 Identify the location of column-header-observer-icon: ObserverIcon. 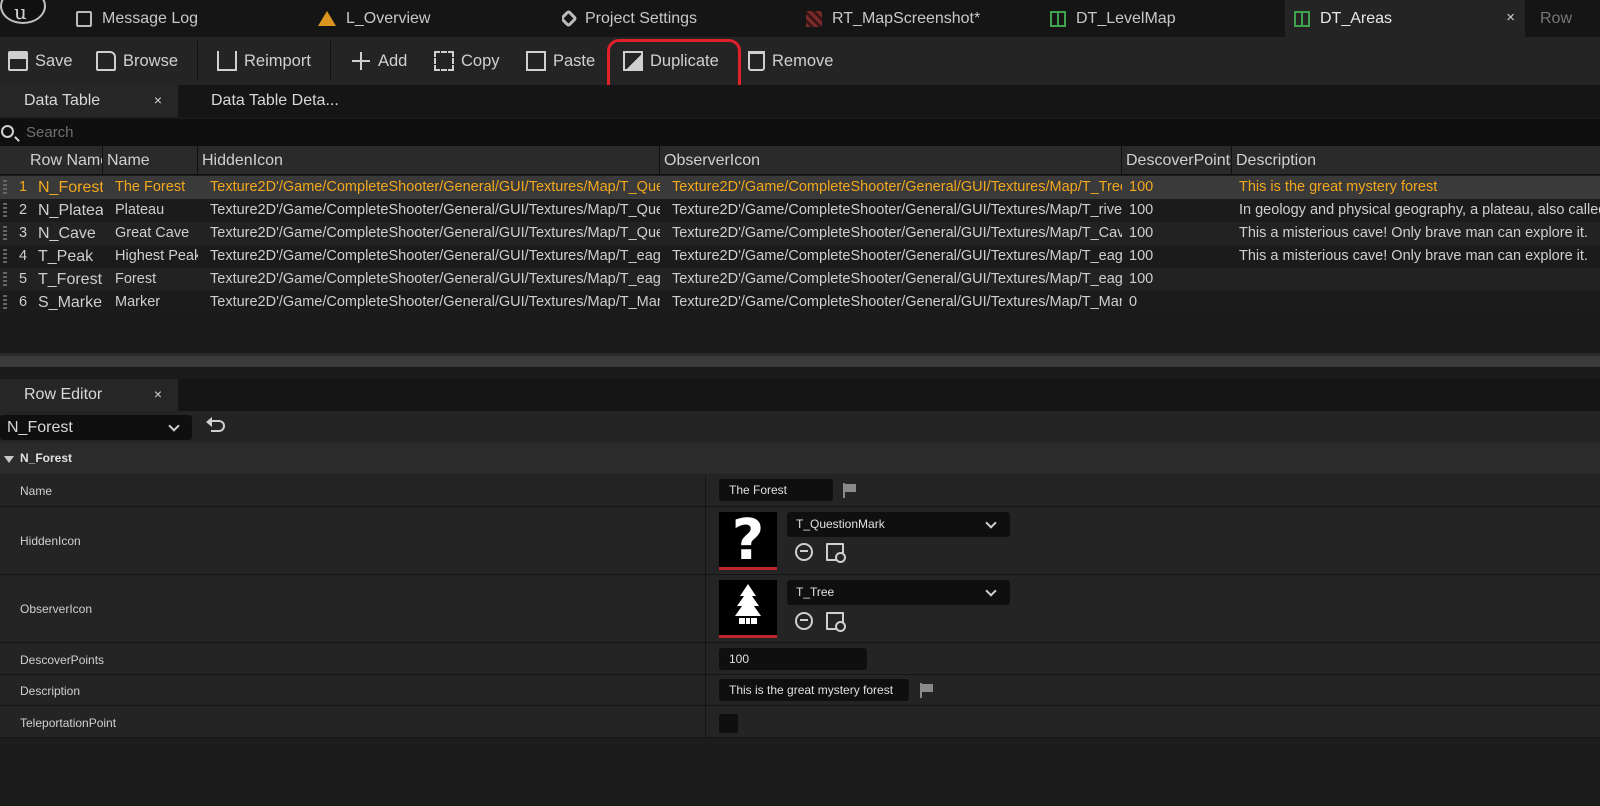
(891, 160).